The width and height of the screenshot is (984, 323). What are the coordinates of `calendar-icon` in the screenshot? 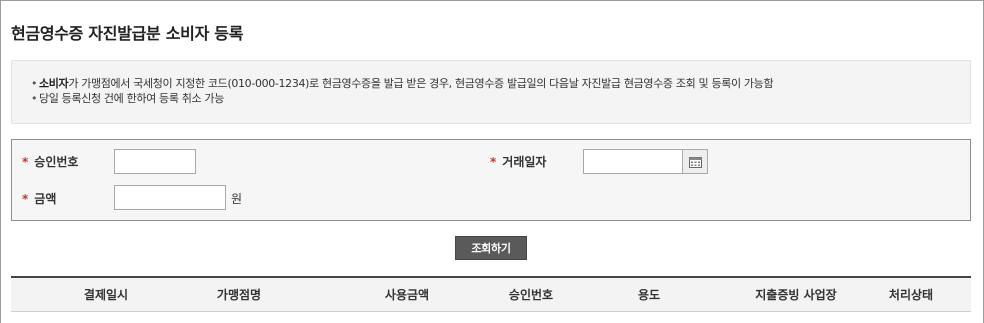 It's located at (695, 162).